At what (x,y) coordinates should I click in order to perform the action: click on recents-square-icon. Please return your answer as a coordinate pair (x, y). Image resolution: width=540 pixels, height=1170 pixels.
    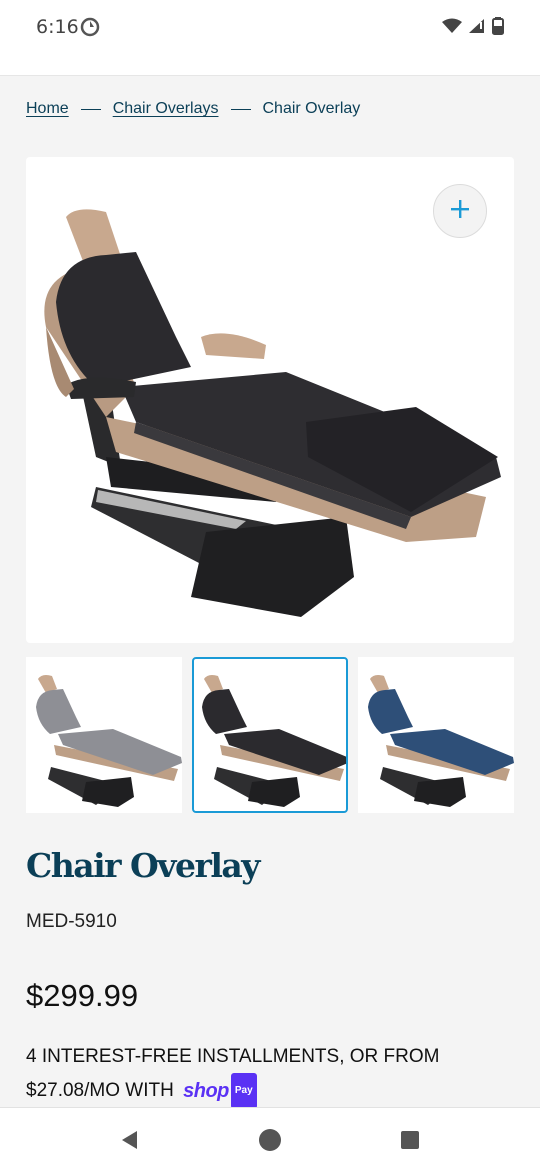
    Looking at the image, I should click on (410, 1140).